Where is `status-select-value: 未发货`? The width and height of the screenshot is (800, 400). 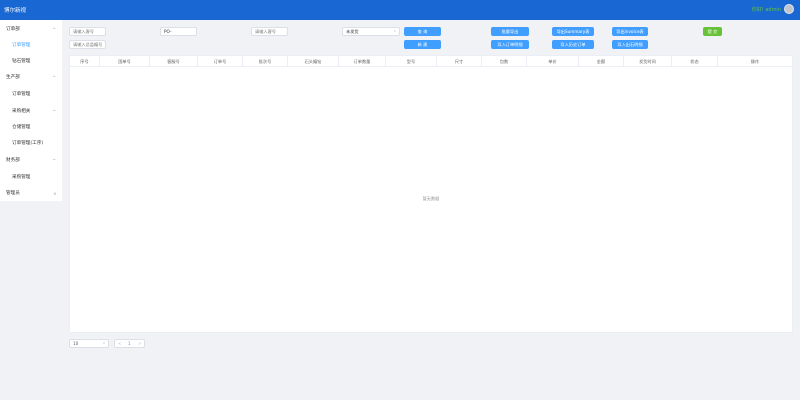 status-select-value: 未发货 is located at coordinates (352, 31).